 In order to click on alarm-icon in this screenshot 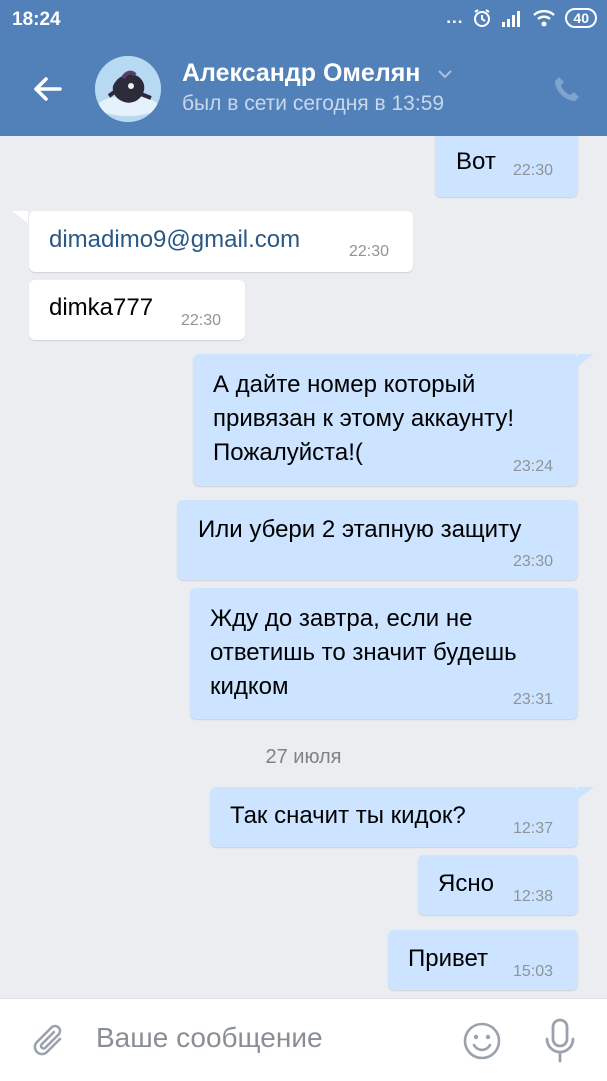, I will do `click(482, 18)`.